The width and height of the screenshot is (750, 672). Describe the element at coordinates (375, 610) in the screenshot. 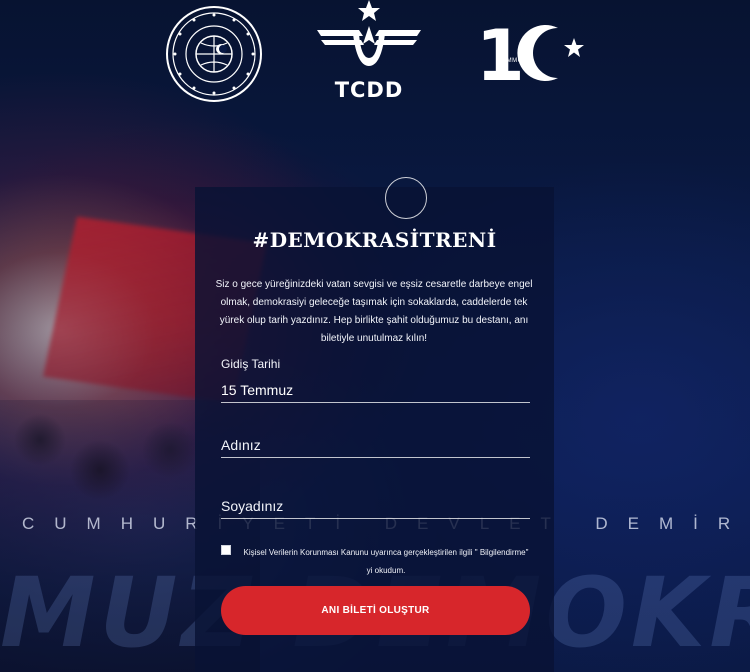

I see `create-ticket-button: ANI BİLETİ OLUŞTUR` at that location.